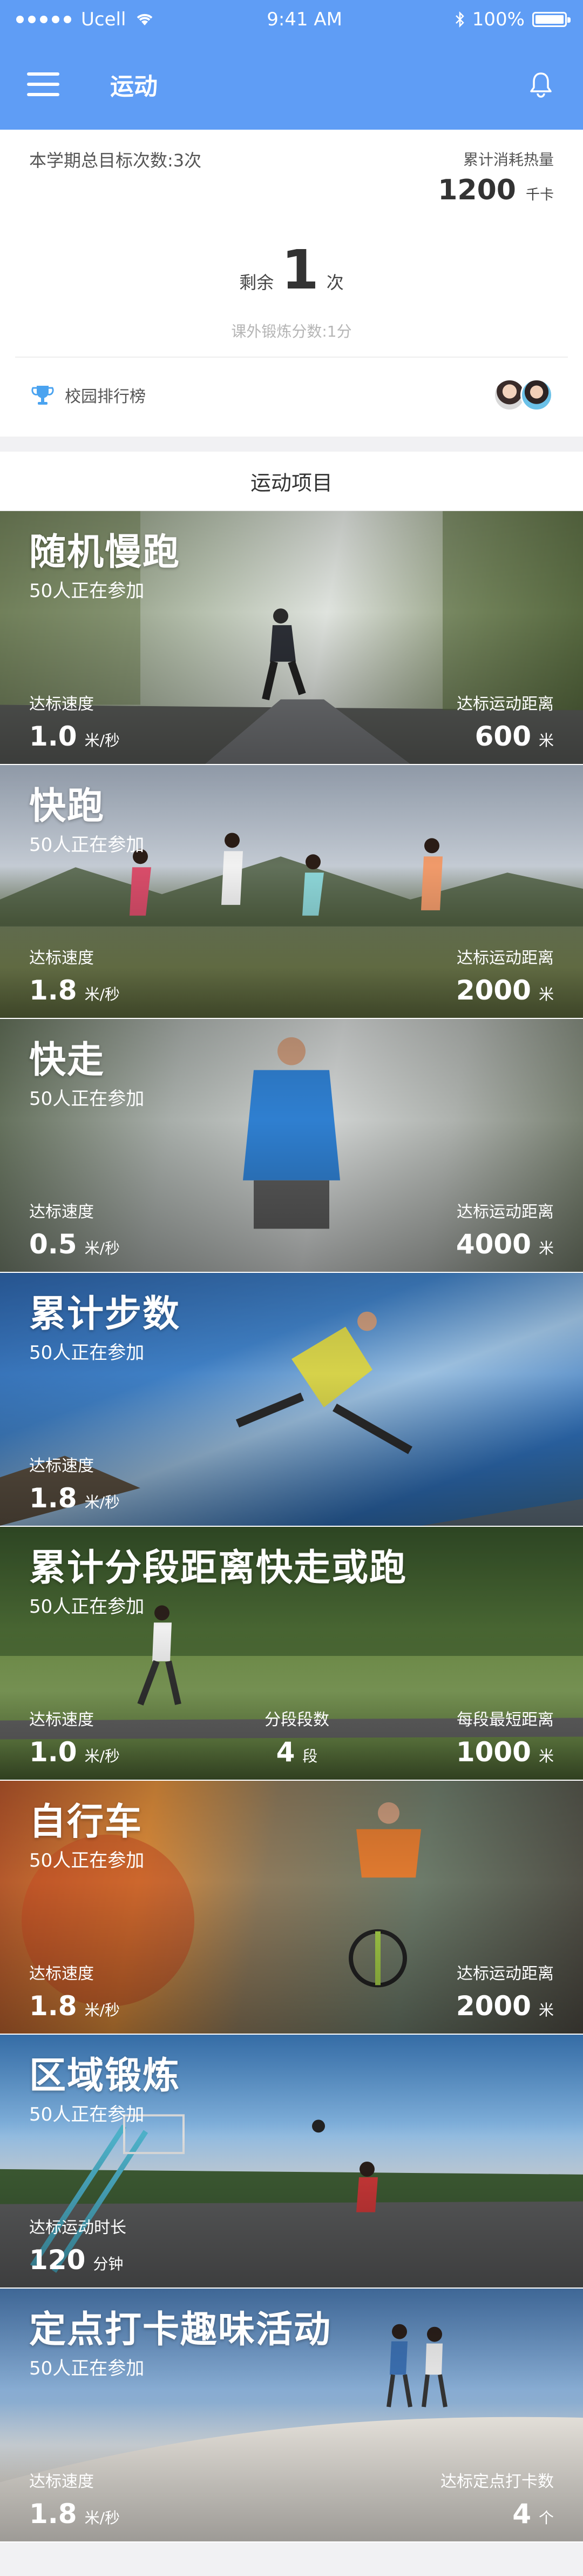 This screenshot has height=2576, width=583. Describe the element at coordinates (291, 482) in the screenshot. I see `section-title: 运动项目` at that location.